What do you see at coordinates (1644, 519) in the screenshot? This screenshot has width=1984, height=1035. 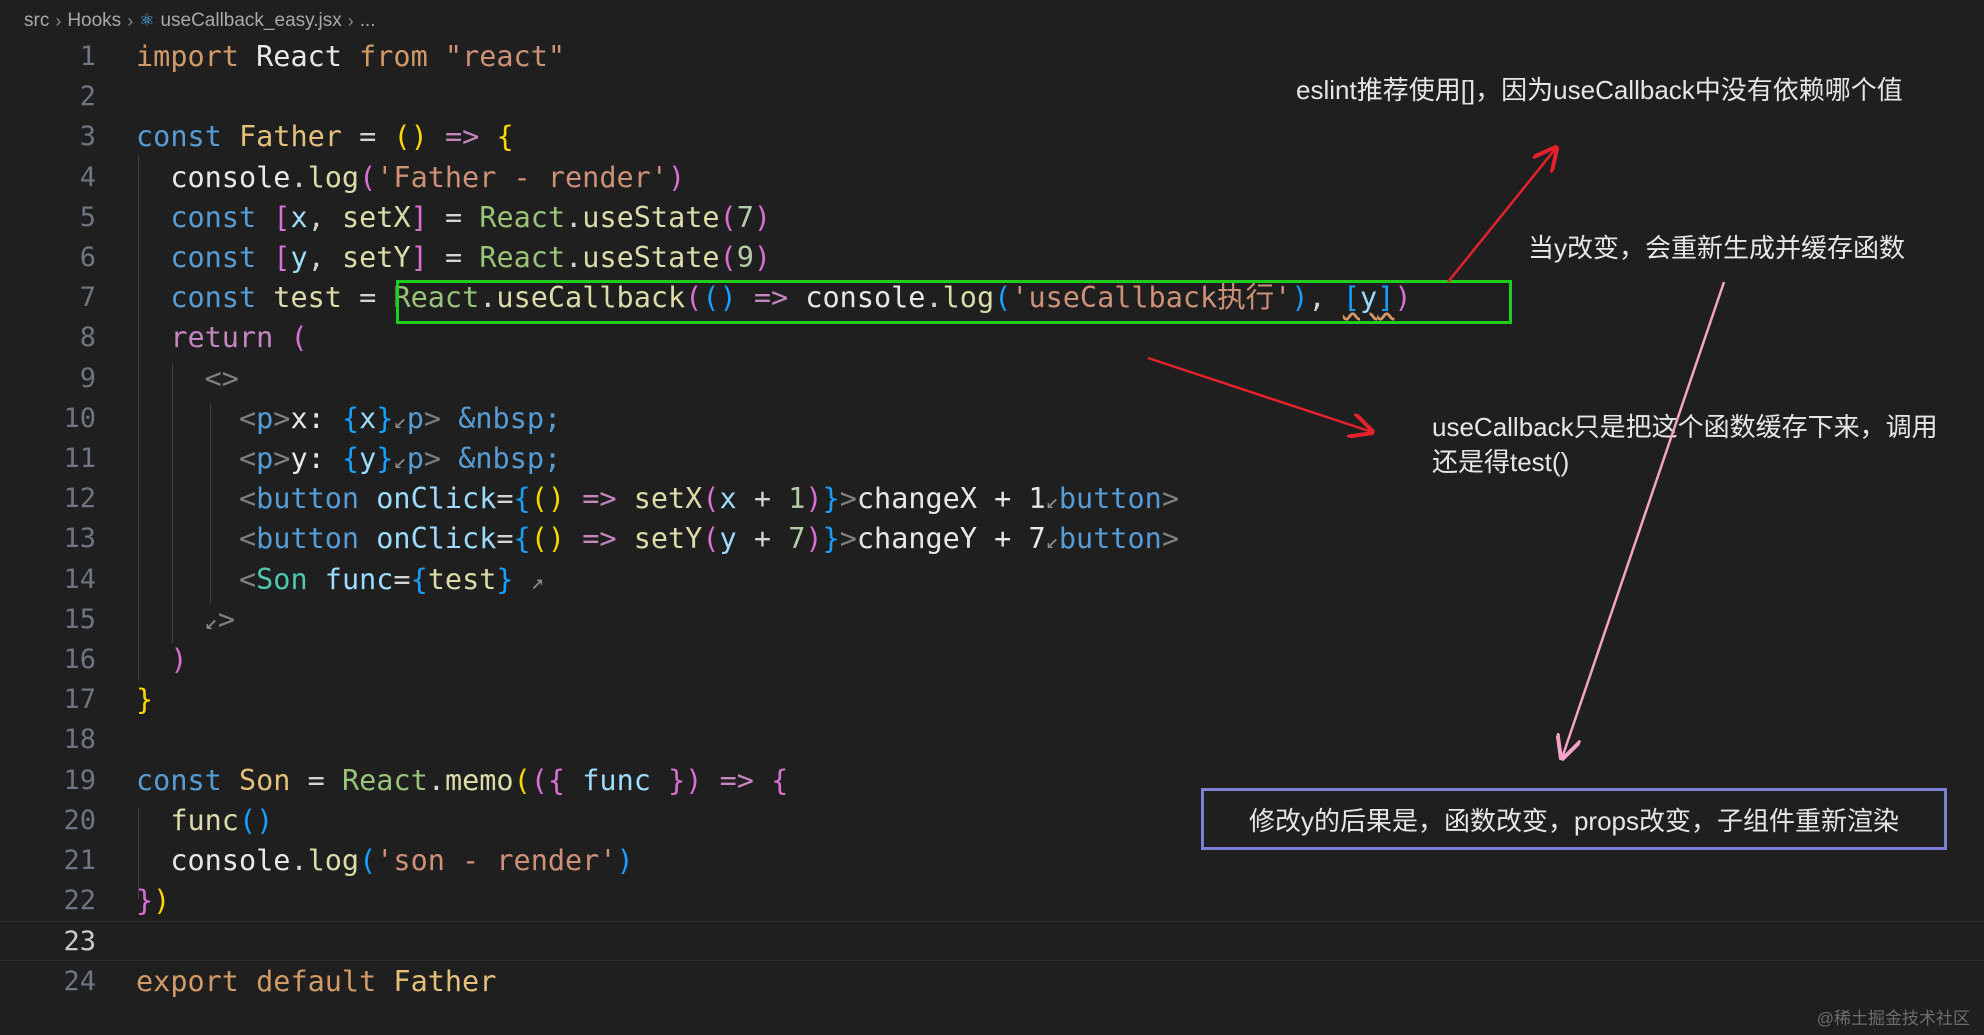 I see `pink-arrow-to-consequence` at bounding box center [1644, 519].